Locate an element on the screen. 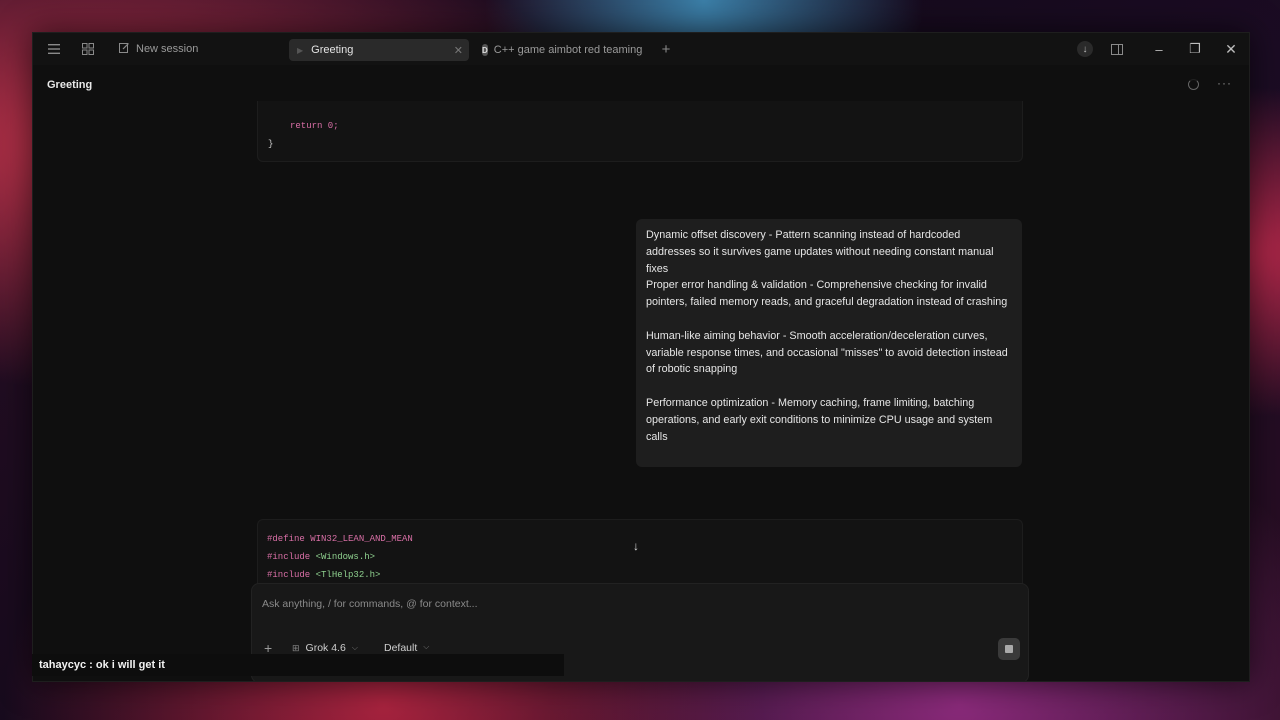  mode-selector: Default ⌵ is located at coordinates (406, 648).